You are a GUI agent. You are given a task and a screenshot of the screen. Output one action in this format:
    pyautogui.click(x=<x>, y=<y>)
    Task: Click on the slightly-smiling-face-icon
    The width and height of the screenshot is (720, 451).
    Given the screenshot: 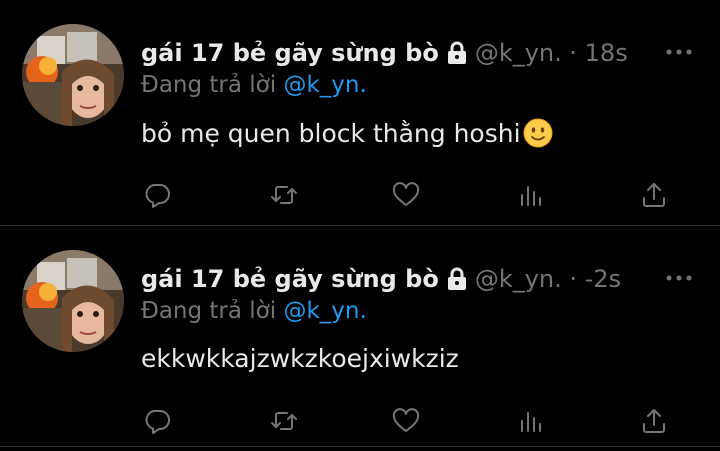 What is the action you would take?
    pyautogui.click(x=538, y=133)
    